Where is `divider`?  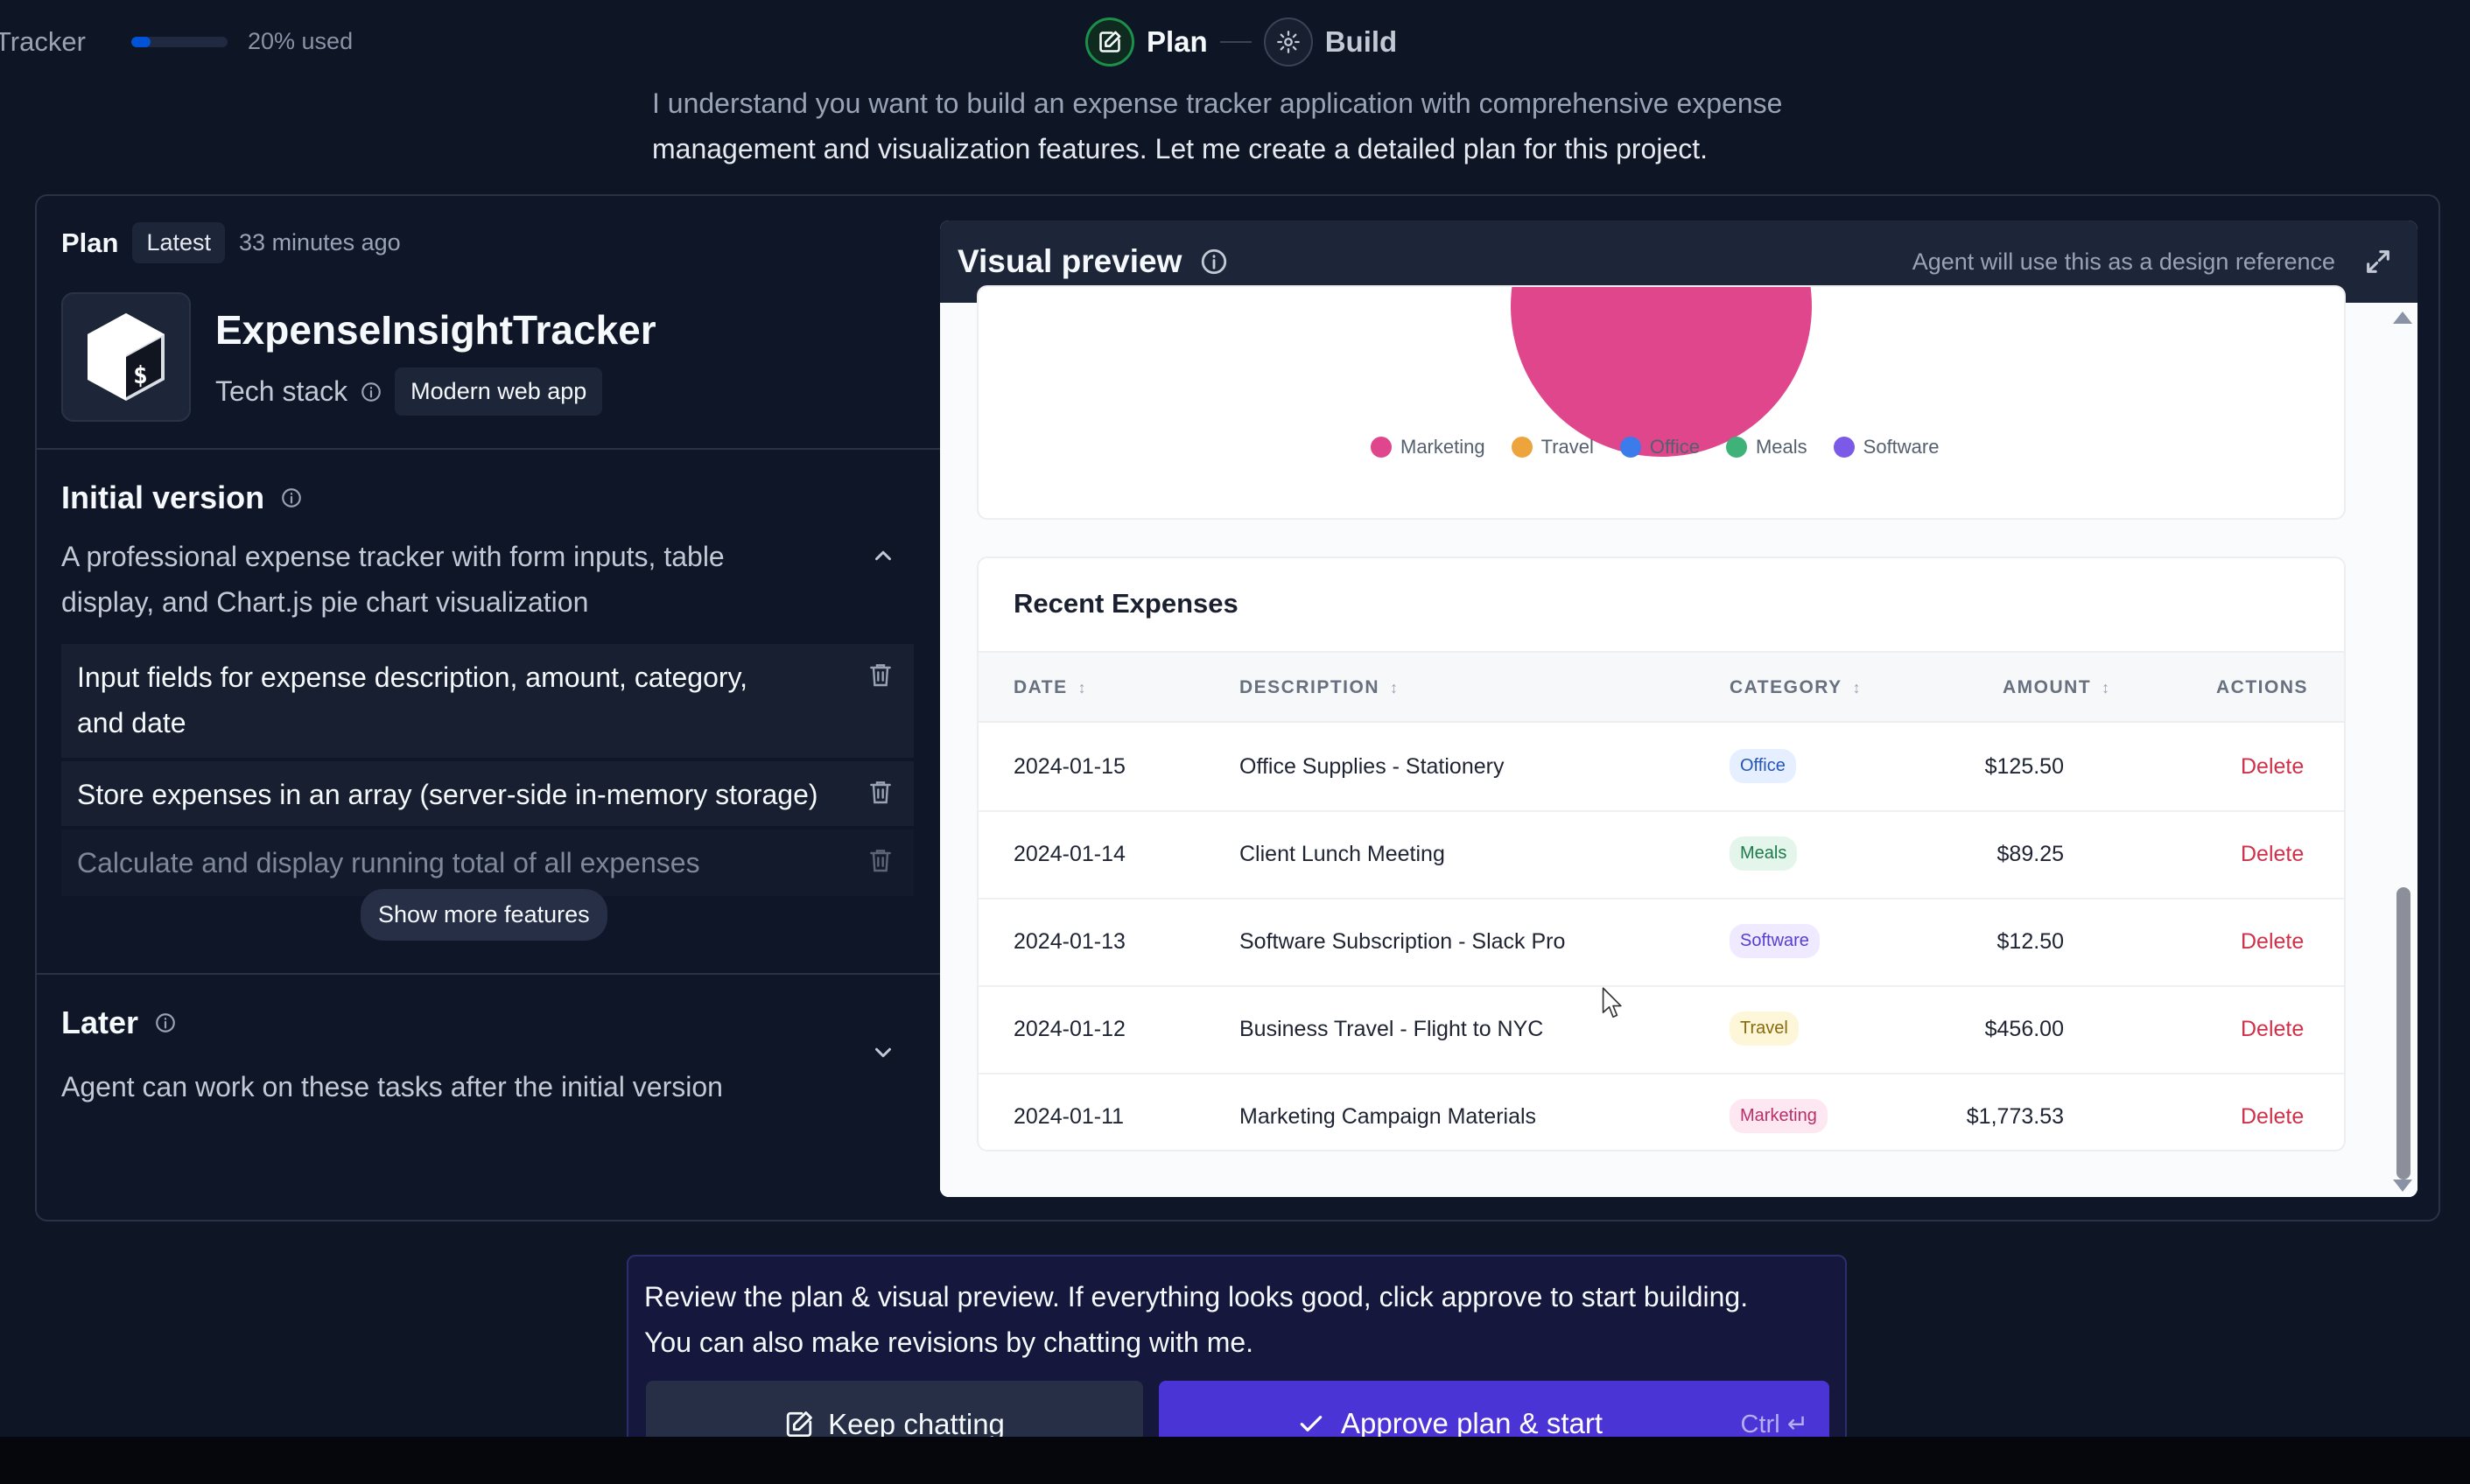 divider is located at coordinates (490, 974).